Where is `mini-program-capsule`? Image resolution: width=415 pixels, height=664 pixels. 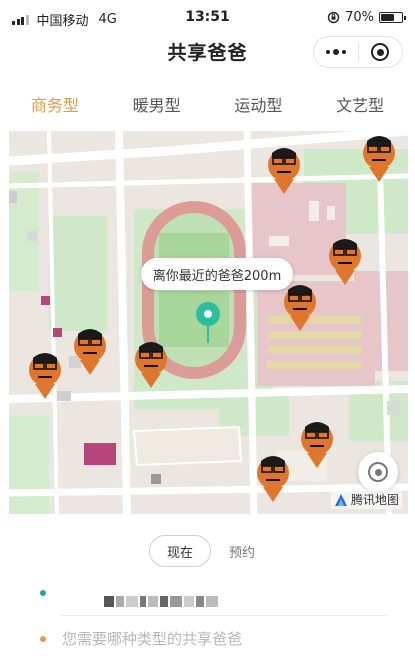
mini-program-capsule is located at coordinates (358, 52).